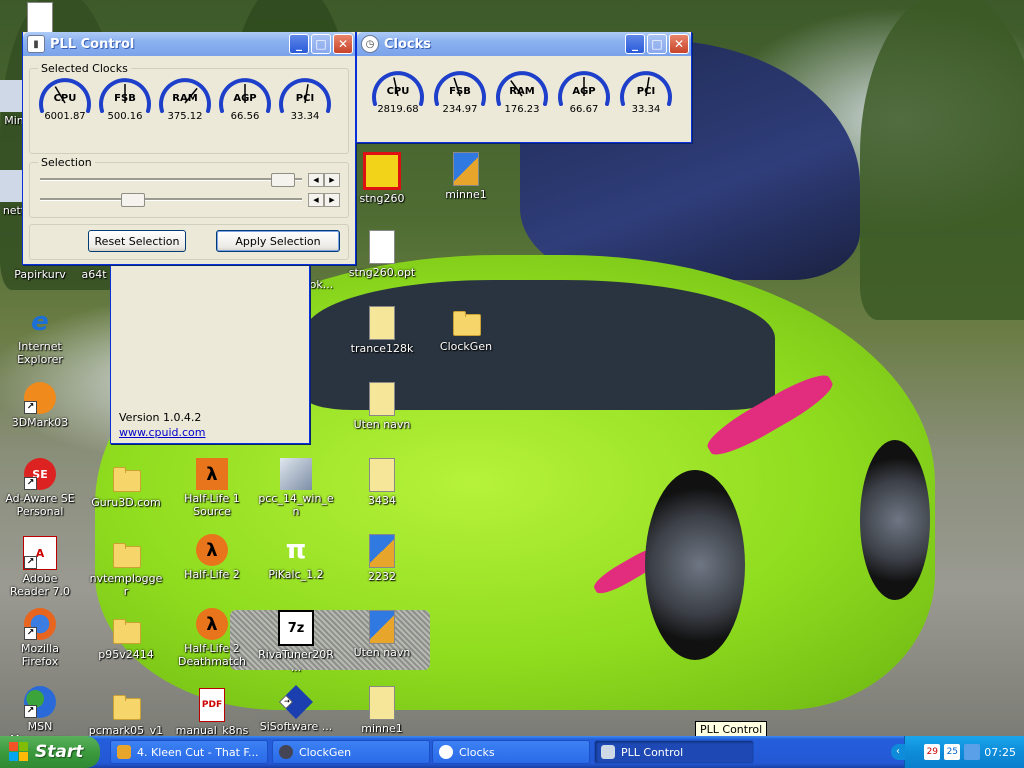 This screenshot has height=768, width=1024. I want to click on desktop-icon-half-life-2: λ Half-Life 2, so click(212, 557).